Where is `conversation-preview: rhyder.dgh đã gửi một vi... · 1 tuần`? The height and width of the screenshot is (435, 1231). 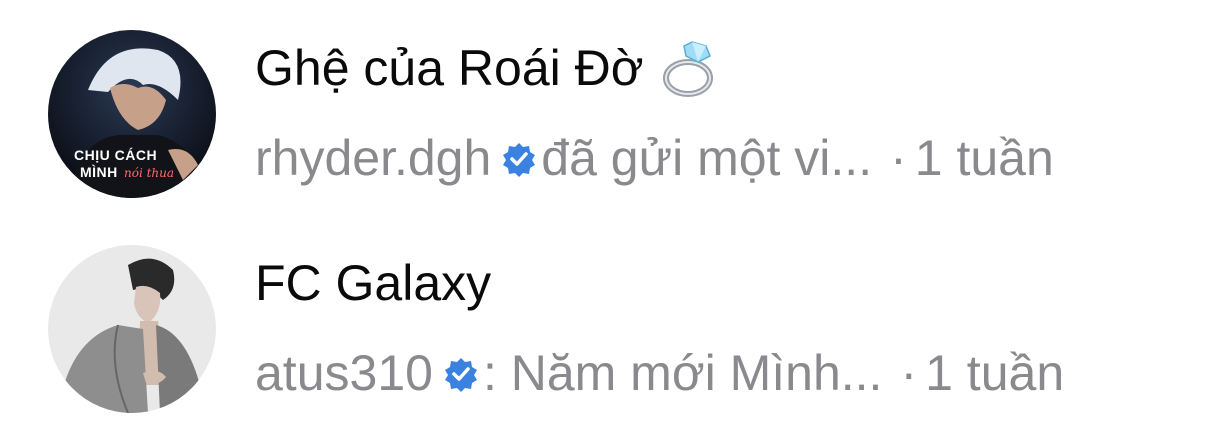 conversation-preview: rhyder.dgh đã gửi một vi... · 1 tuần is located at coordinates (654, 158).